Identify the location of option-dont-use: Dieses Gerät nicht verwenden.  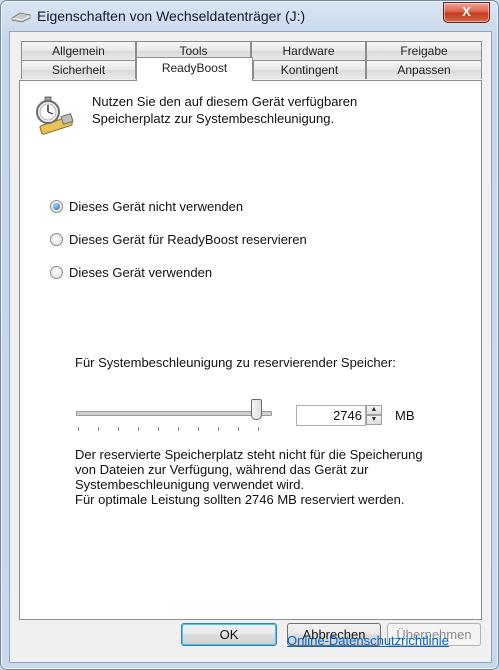
(146, 206).